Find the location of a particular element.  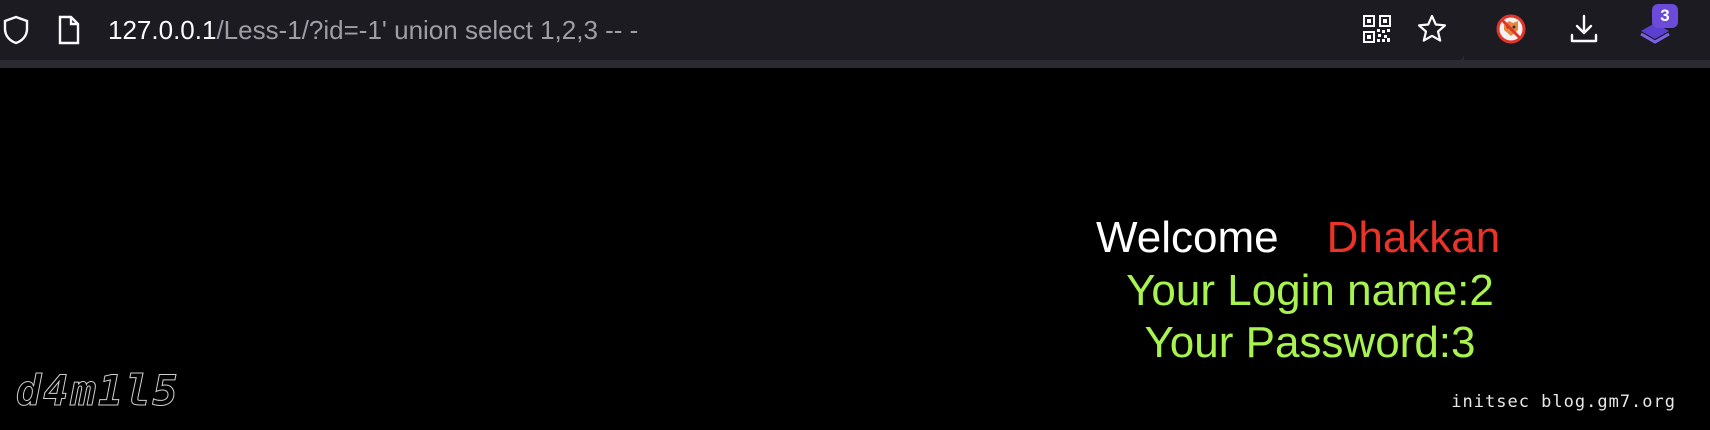

login-name-line: Your Login name:2 is located at coordinates (1310, 290).